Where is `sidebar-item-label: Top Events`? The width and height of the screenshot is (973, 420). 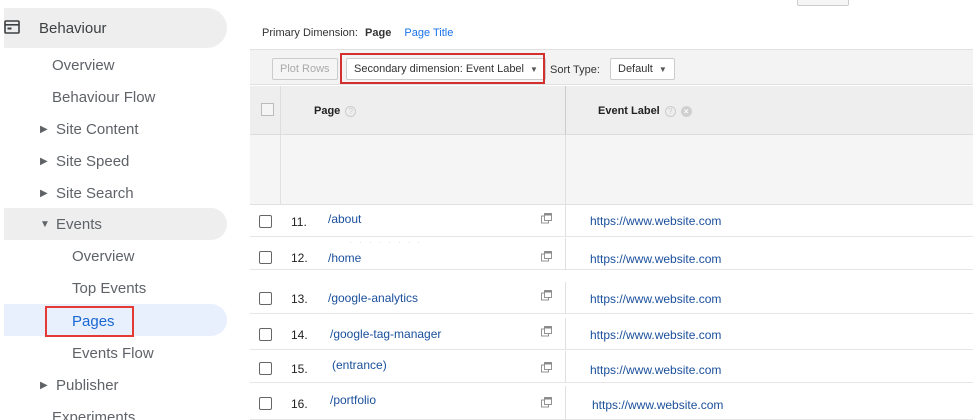
sidebar-item-label: Top Events is located at coordinates (109, 288).